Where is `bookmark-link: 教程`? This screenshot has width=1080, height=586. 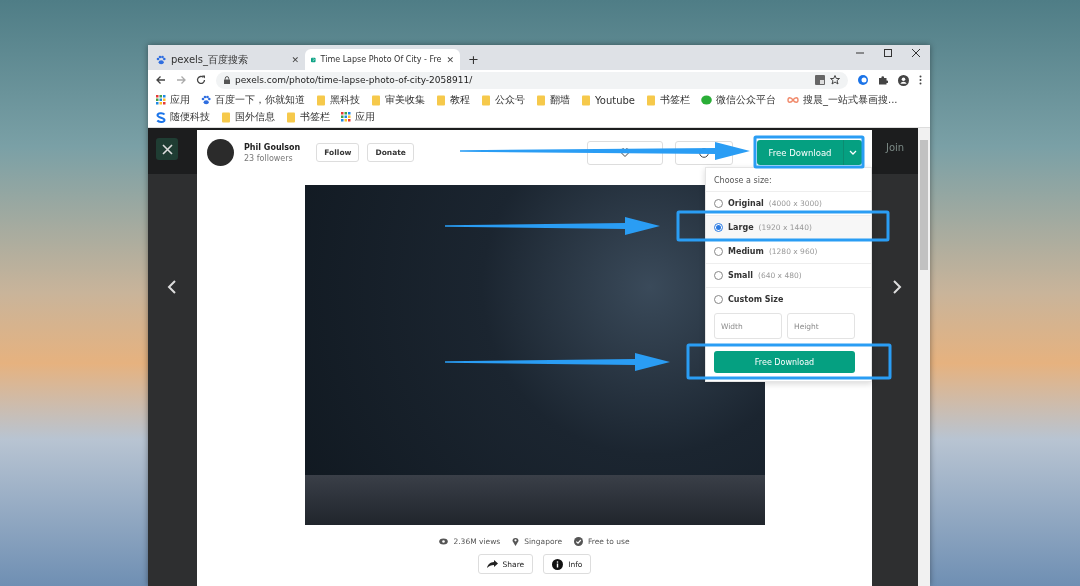
bookmark-link: 教程 is located at coordinates (460, 100).